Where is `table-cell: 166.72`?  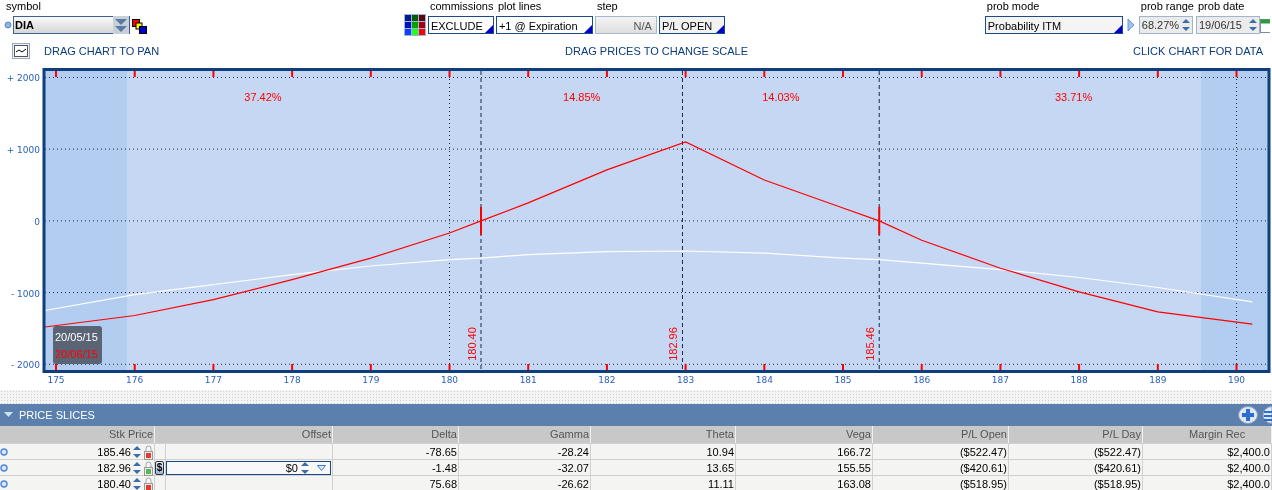
table-cell: 166.72 is located at coordinates (854, 452).